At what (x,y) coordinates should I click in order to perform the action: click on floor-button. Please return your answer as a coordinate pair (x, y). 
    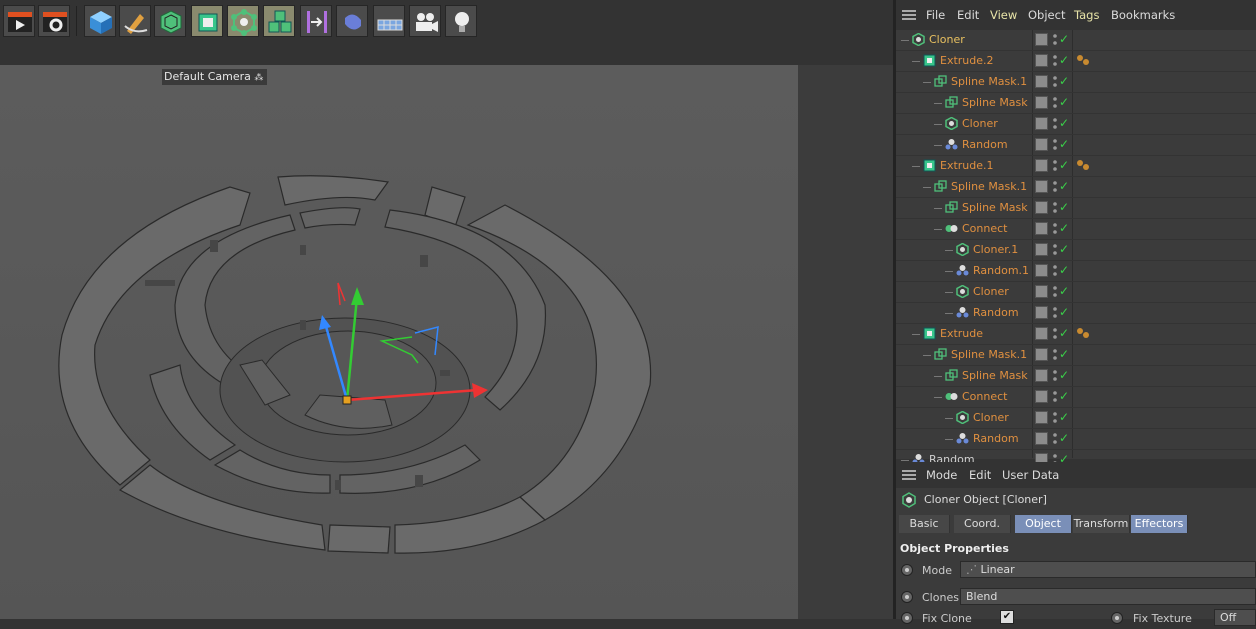
    Looking at the image, I should click on (389, 21).